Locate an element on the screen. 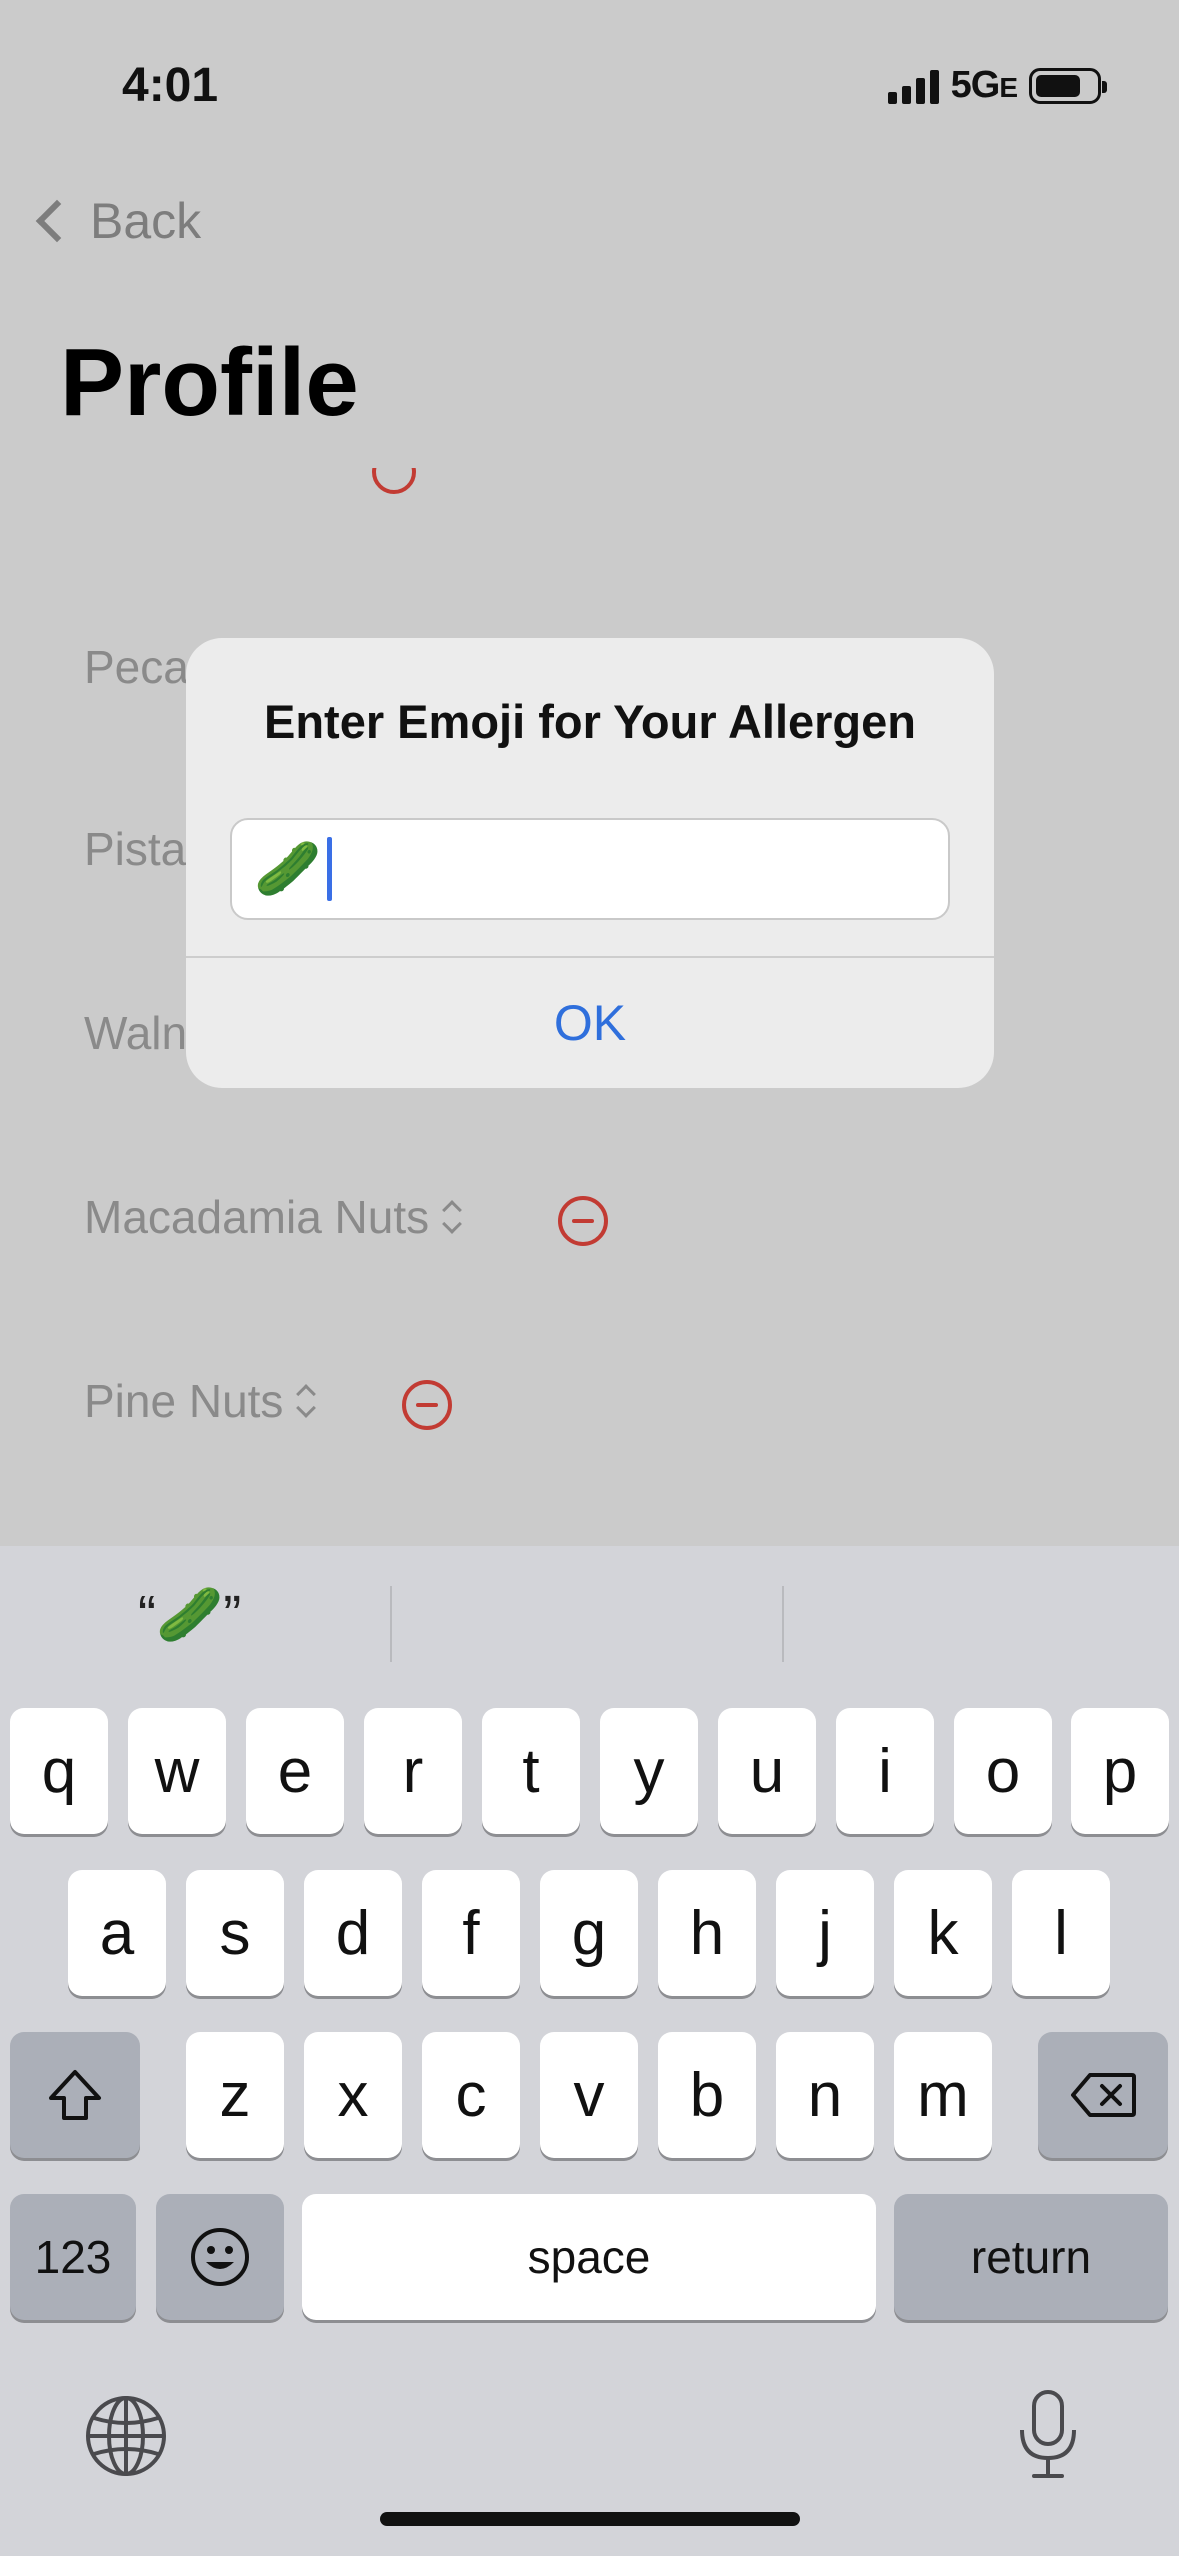  numbers-key: 123 is located at coordinates (73, 2257).